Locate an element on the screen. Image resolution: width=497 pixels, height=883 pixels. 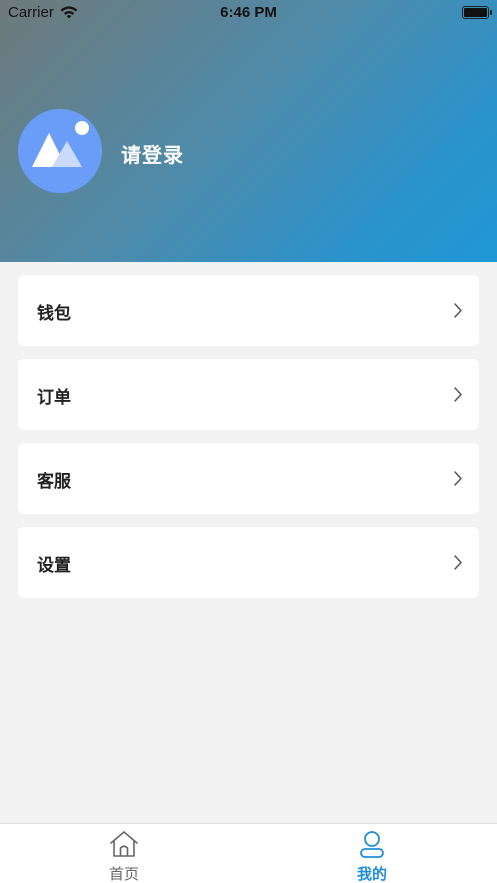
tab-home-label: 首页 is located at coordinates (123, 874).